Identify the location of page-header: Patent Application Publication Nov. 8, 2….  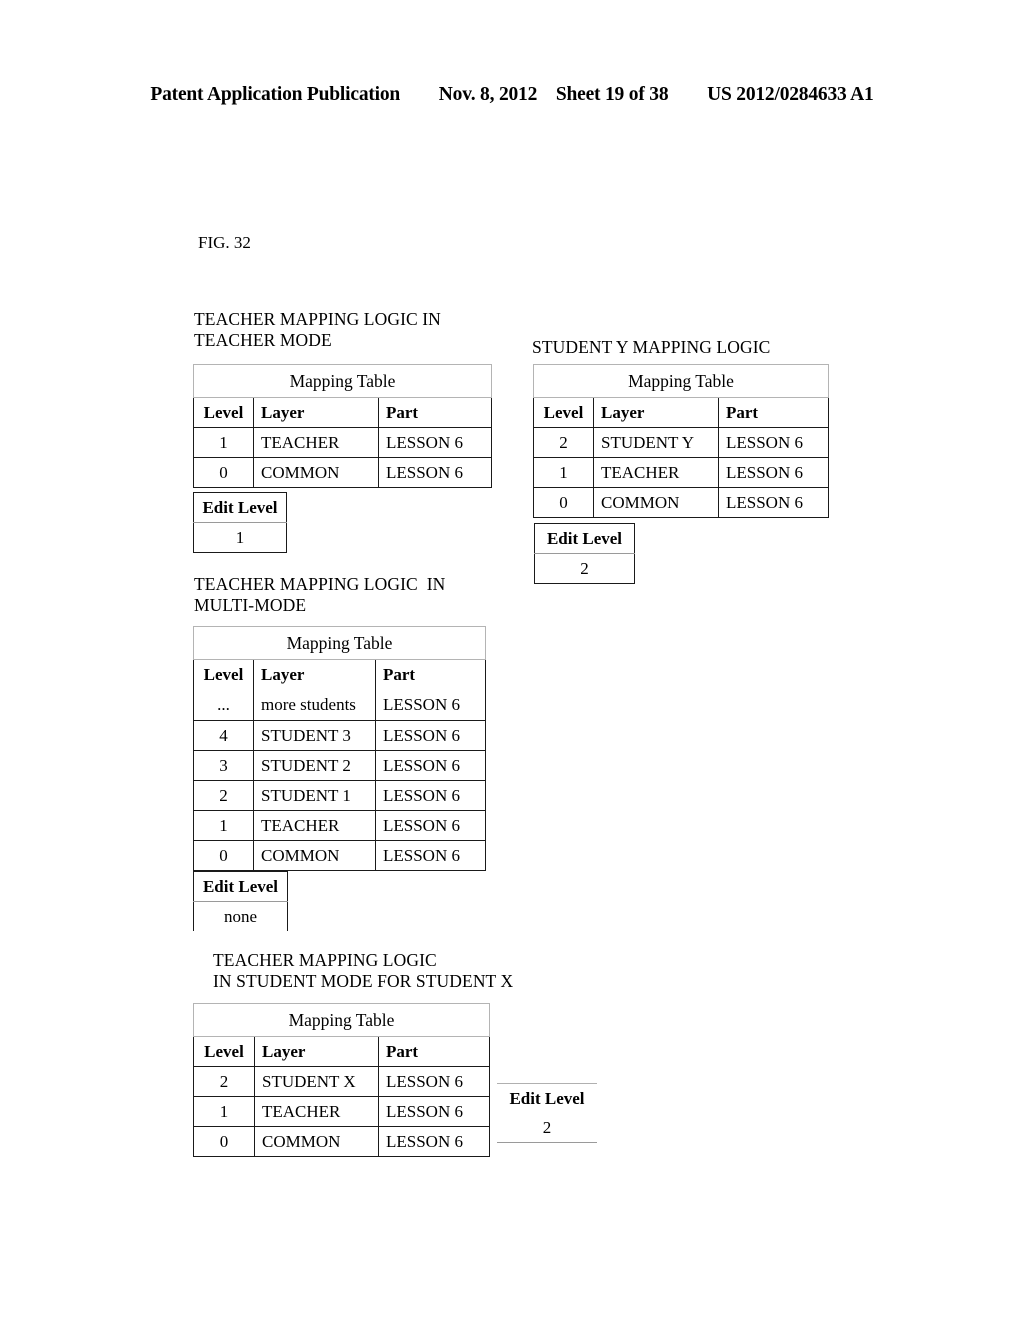
(512, 95).